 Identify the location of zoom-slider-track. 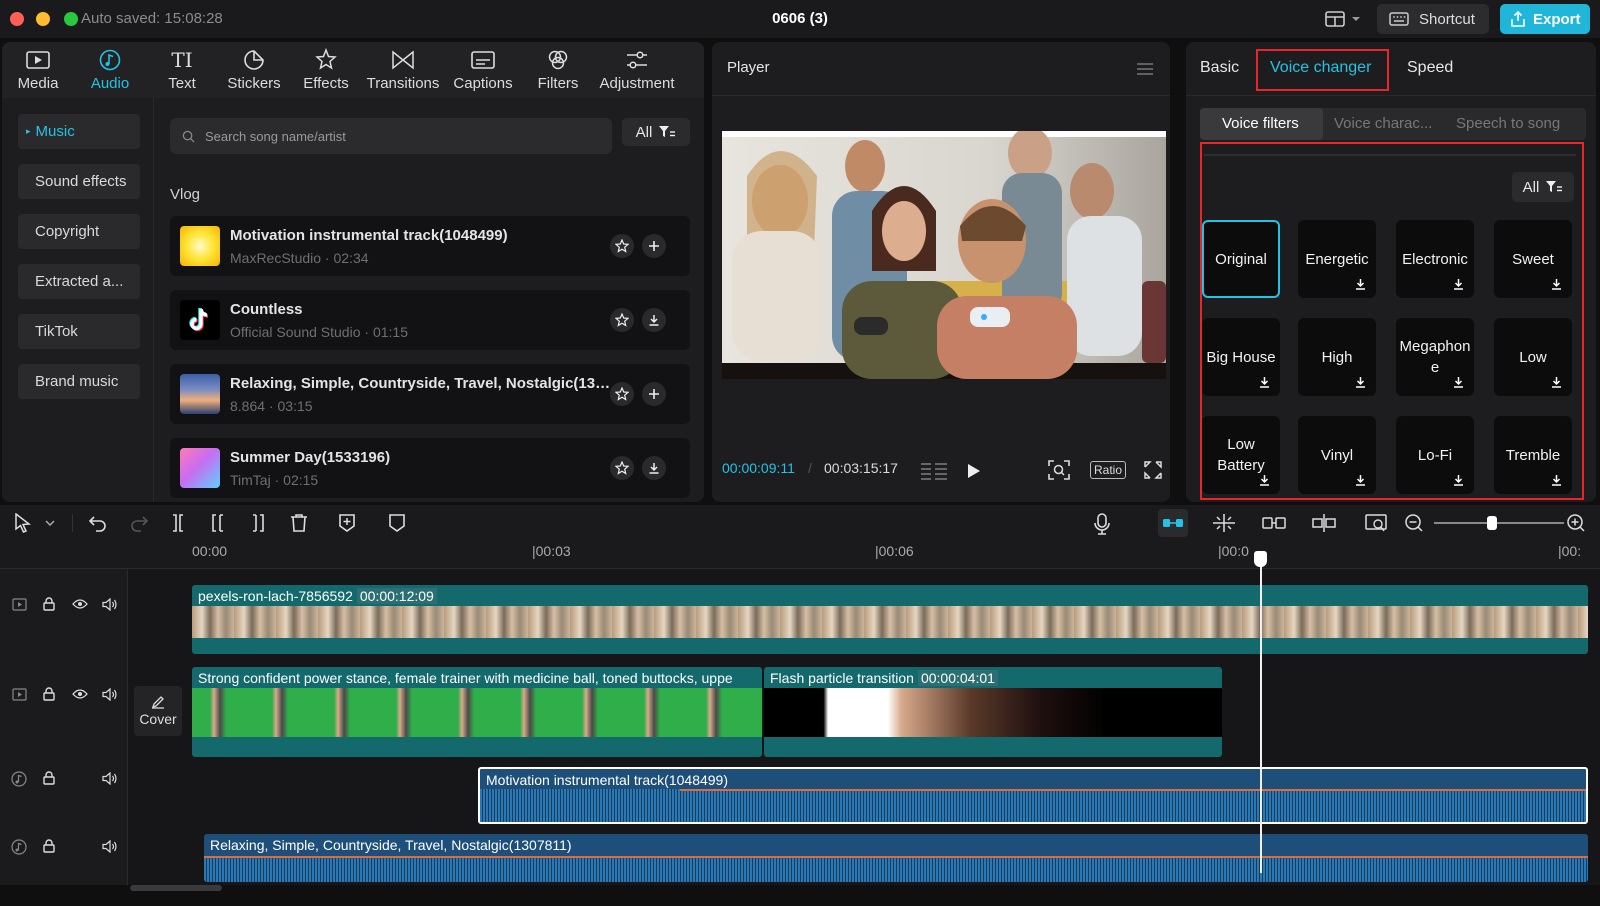
(1499, 523).